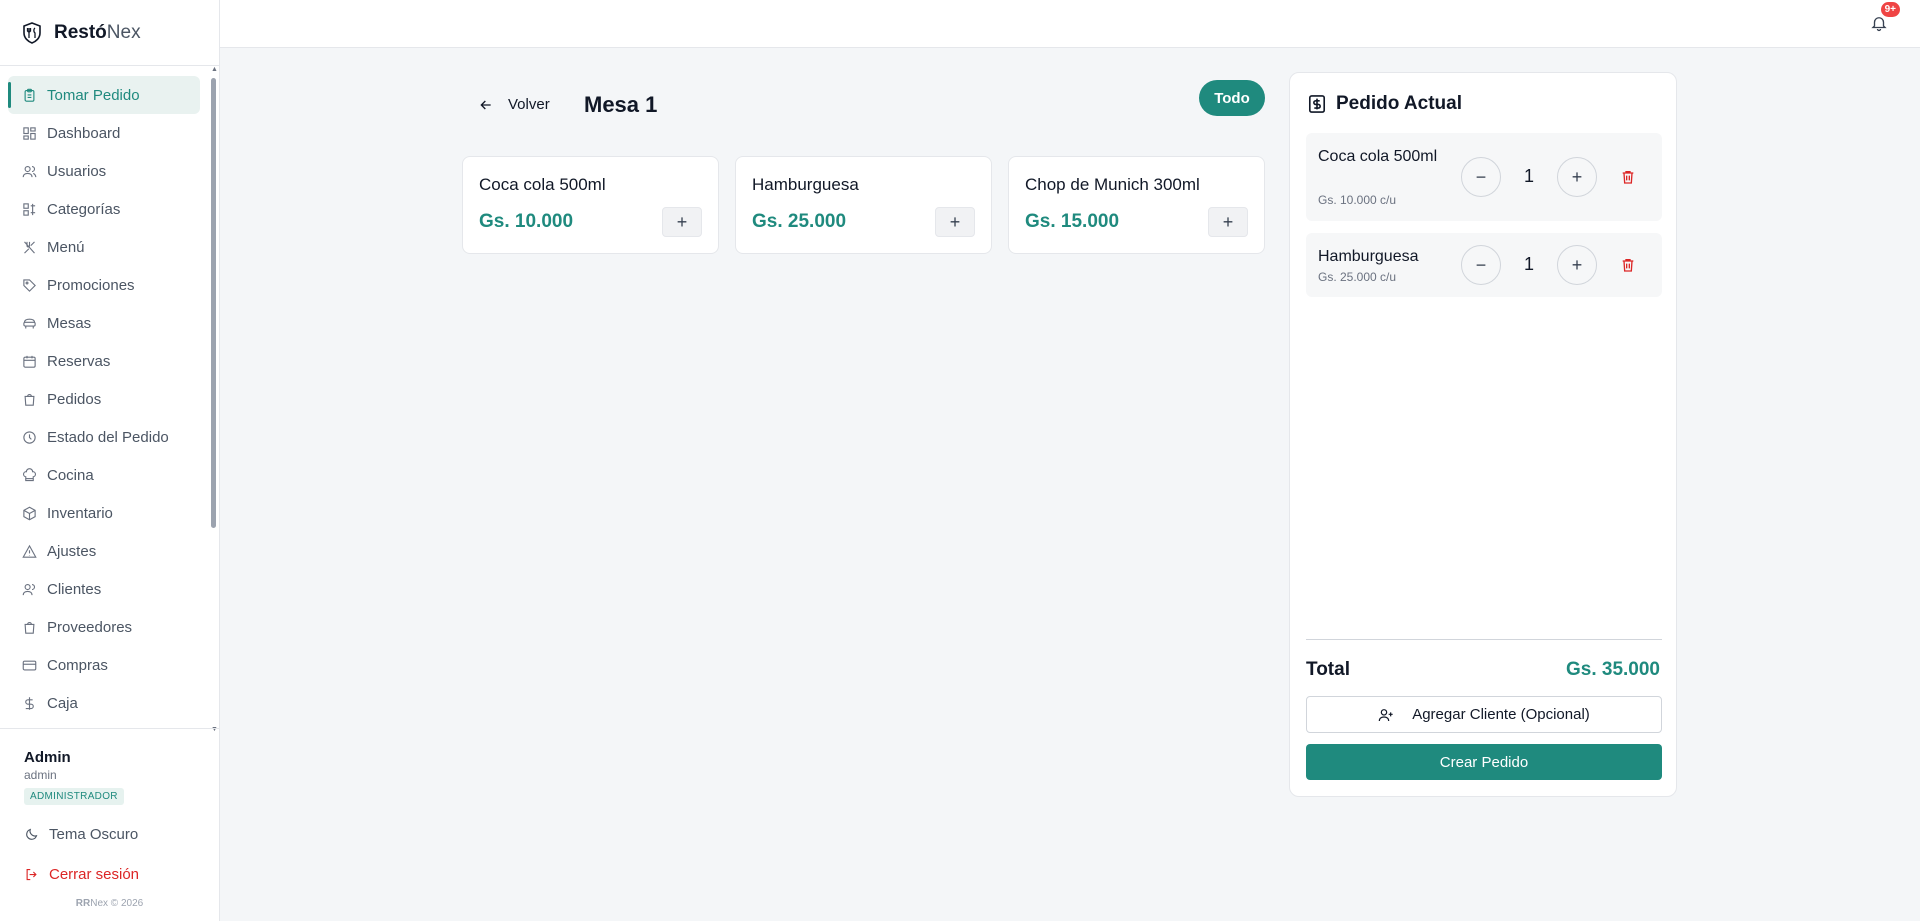 This screenshot has height=921, width=1920. I want to click on sidebar-item-estado-del-pedido: Estado del Pedido, so click(104, 437).